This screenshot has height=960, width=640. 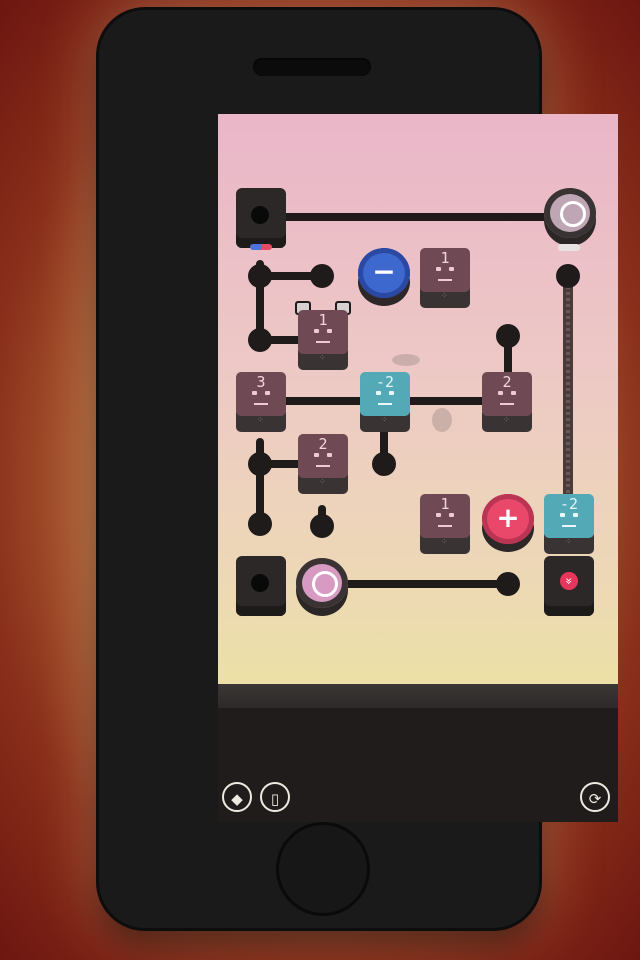 What do you see at coordinates (569, 247) in the screenshot?
I see `ring-top-label` at bounding box center [569, 247].